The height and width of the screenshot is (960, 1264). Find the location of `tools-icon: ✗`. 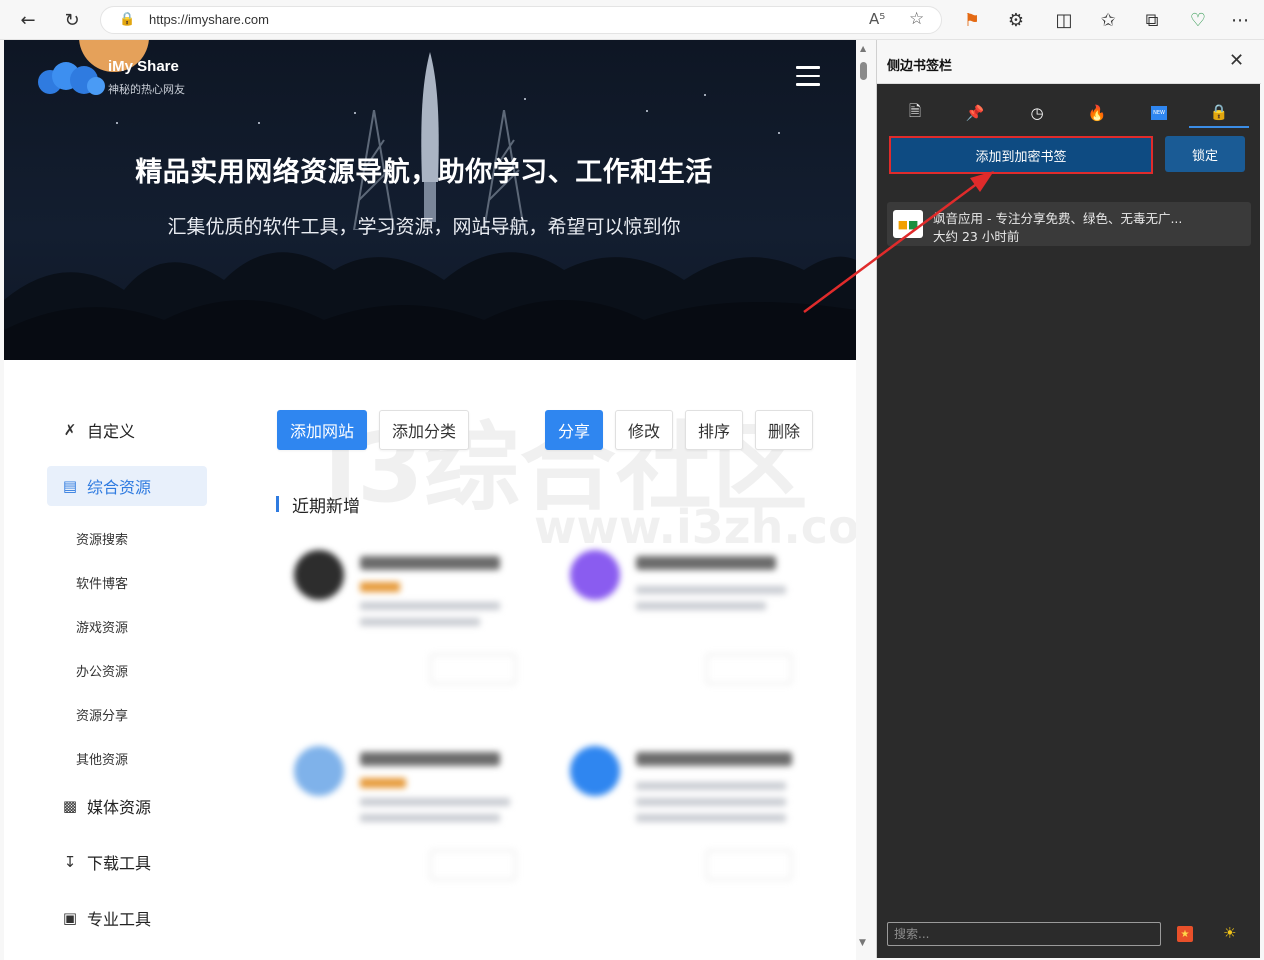

tools-icon: ✗ is located at coordinates (70, 430).